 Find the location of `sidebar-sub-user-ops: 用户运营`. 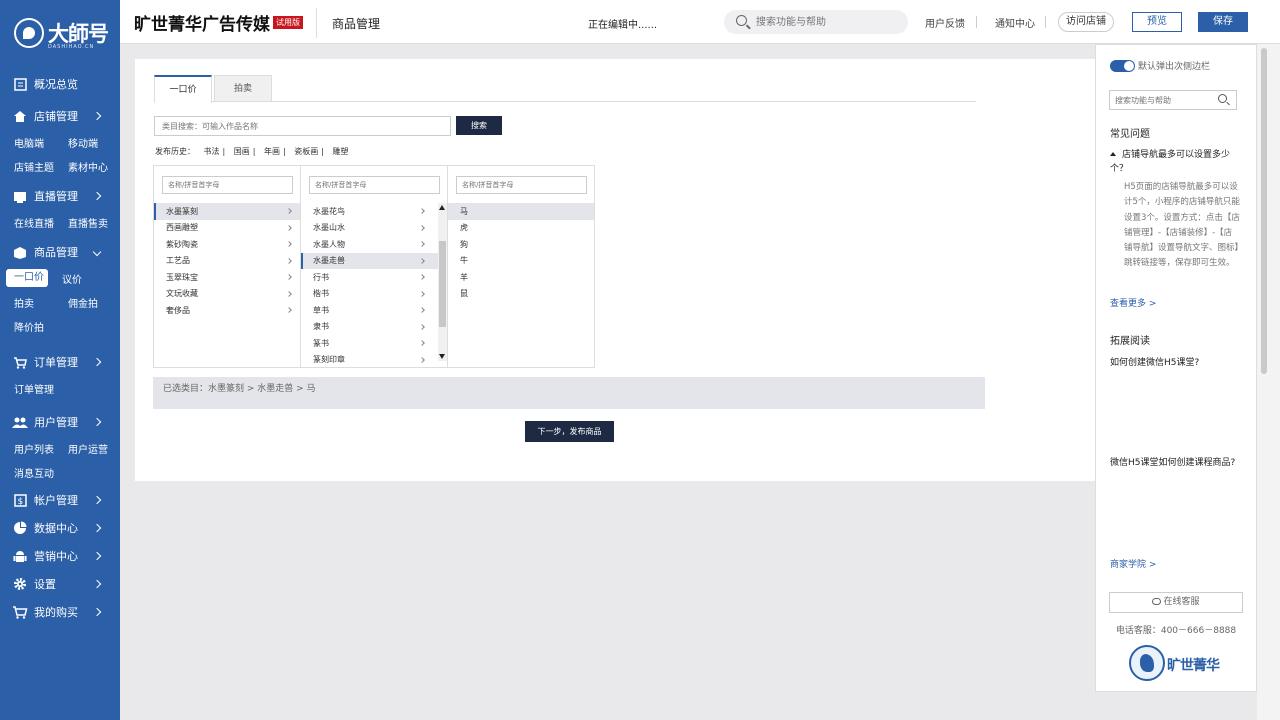

sidebar-sub-user-ops: 用户运营 is located at coordinates (81, 448).